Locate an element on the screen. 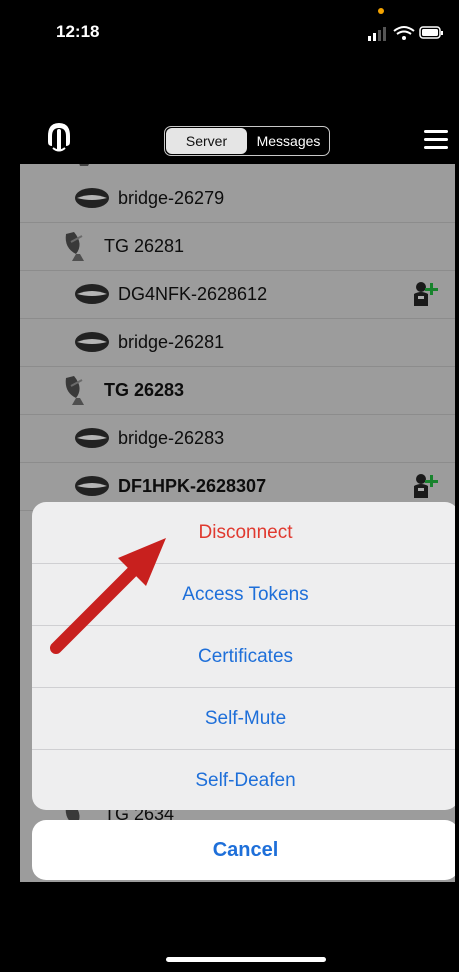  screen-edge-right is located at coordinates (457, 486).